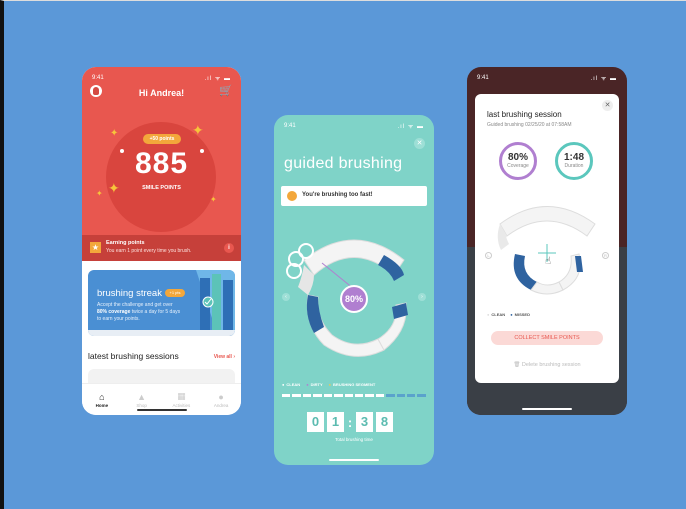  I want to click on warning-face-icon, so click(292, 196).